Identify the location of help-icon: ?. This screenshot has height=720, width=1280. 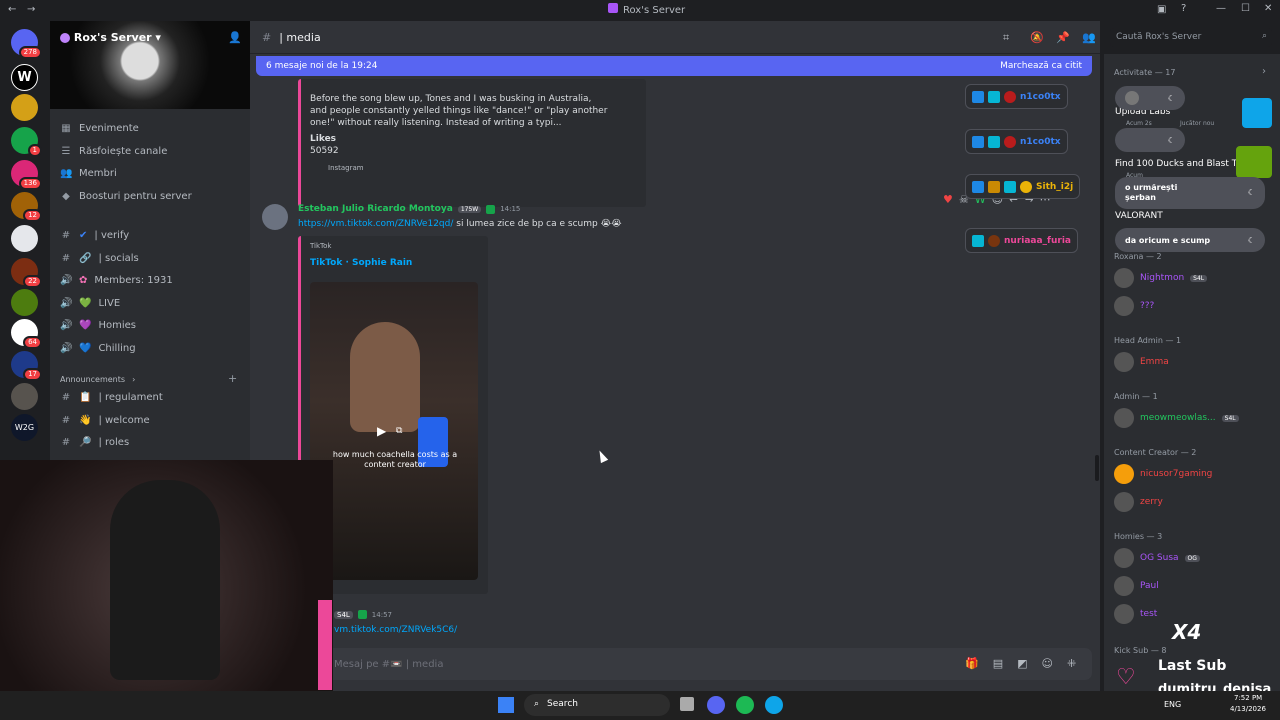
(1183, 8).